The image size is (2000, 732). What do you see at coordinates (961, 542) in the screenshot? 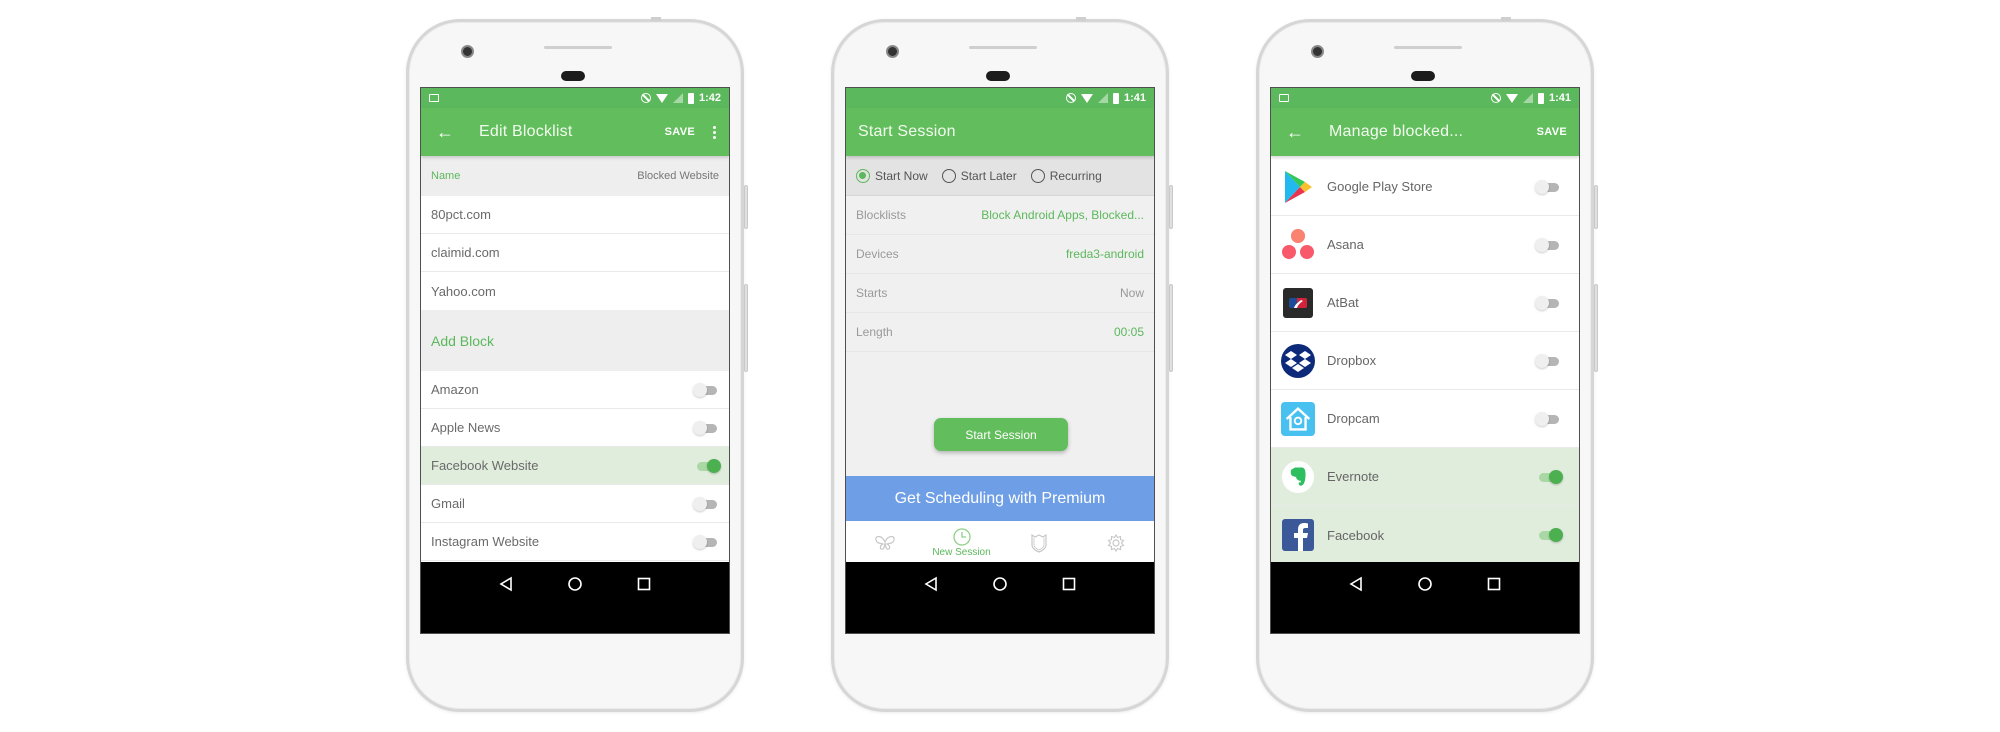
I see `tab-new-session: New Session` at bounding box center [961, 542].